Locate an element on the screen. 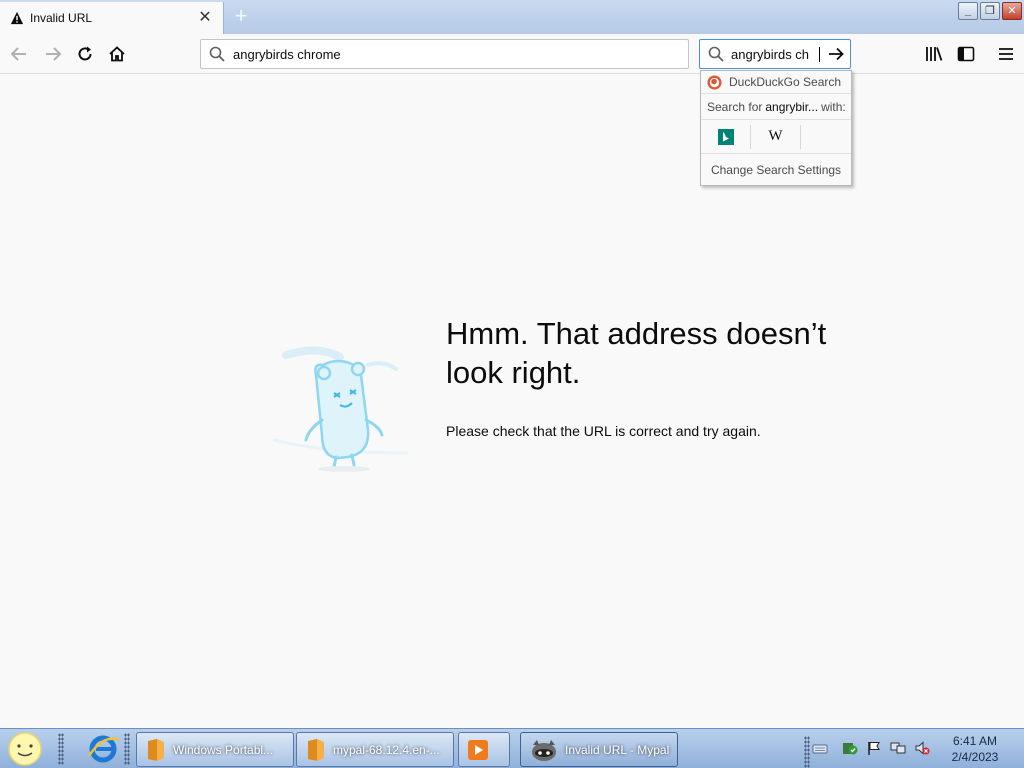 This screenshot has height=768, width=1024. bing-engine-button is located at coordinates (726, 136).